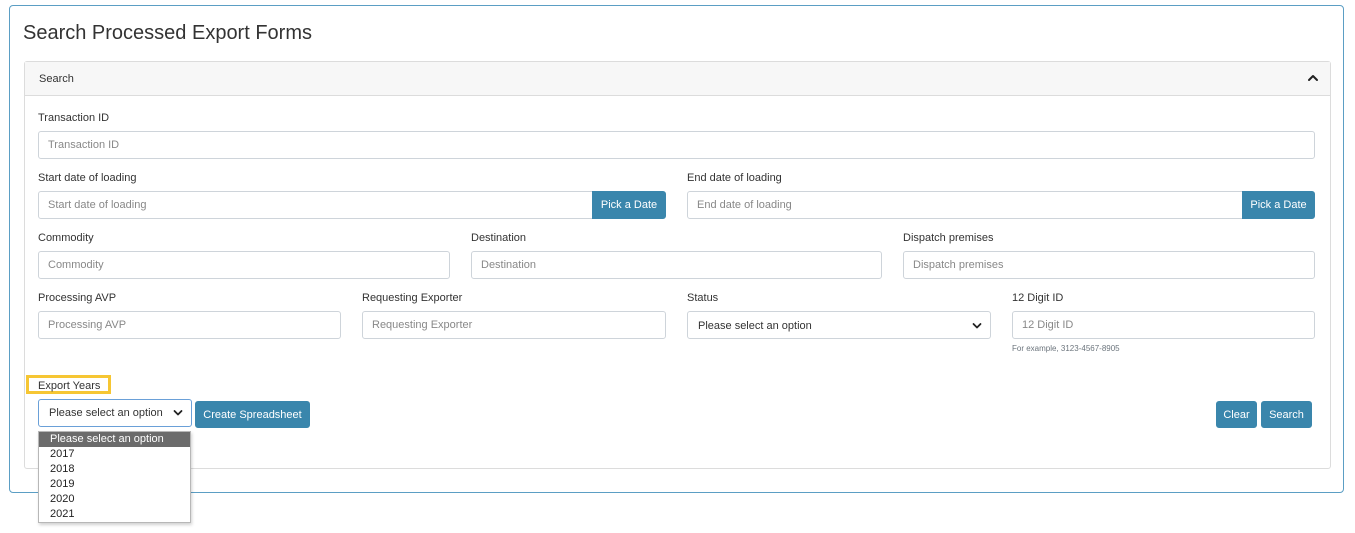  I want to click on status-selected-value: Please select an option, so click(755, 326).